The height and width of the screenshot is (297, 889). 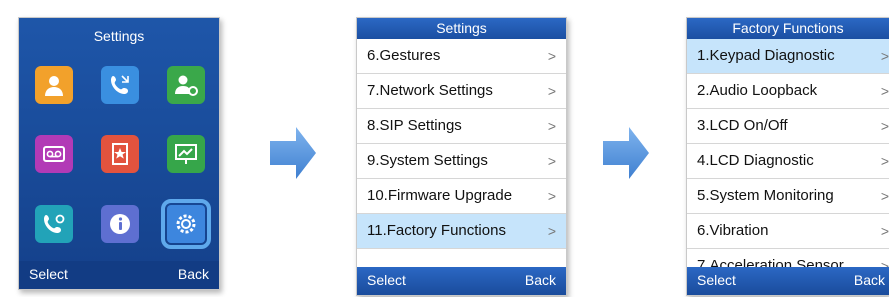 I want to click on list-item: 10.Firmware Upgrade >, so click(x=461, y=196).